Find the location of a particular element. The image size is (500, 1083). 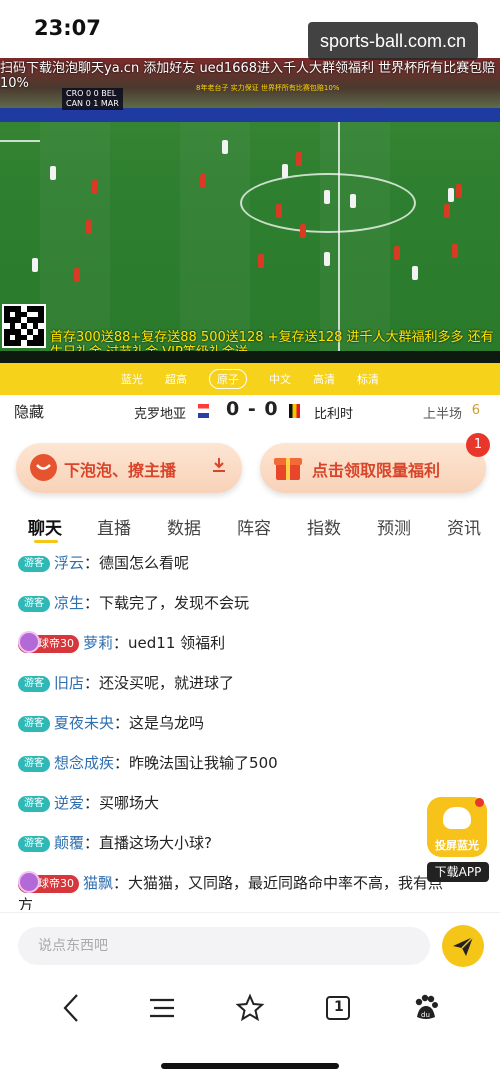

tab-chat: 聊天 is located at coordinates (45, 526).